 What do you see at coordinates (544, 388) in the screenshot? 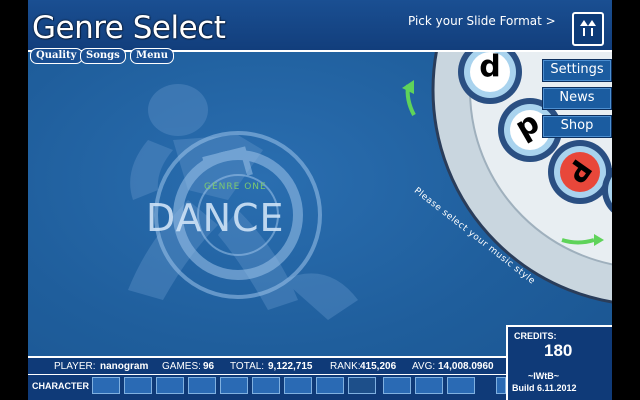
I see `build-label: Build 6.11.2012` at bounding box center [544, 388].